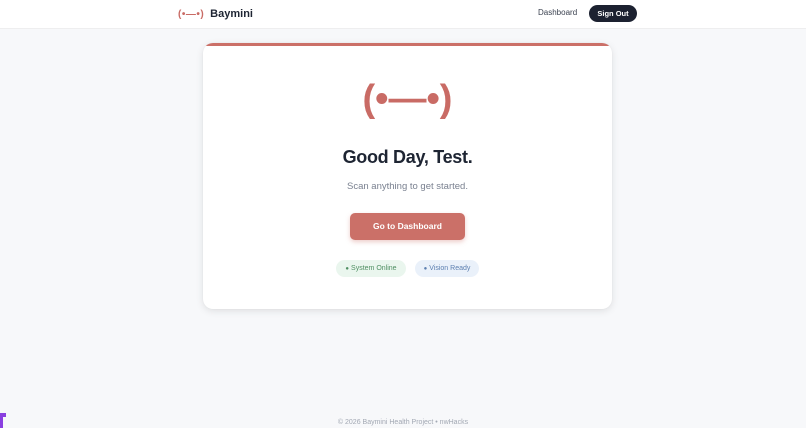 This screenshot has width=806, height=428. What do you see at coordinates (407, 157) in the screenshot?
I see `greeting-heading: Good Day, Test.` at bounding box center [407, 157].